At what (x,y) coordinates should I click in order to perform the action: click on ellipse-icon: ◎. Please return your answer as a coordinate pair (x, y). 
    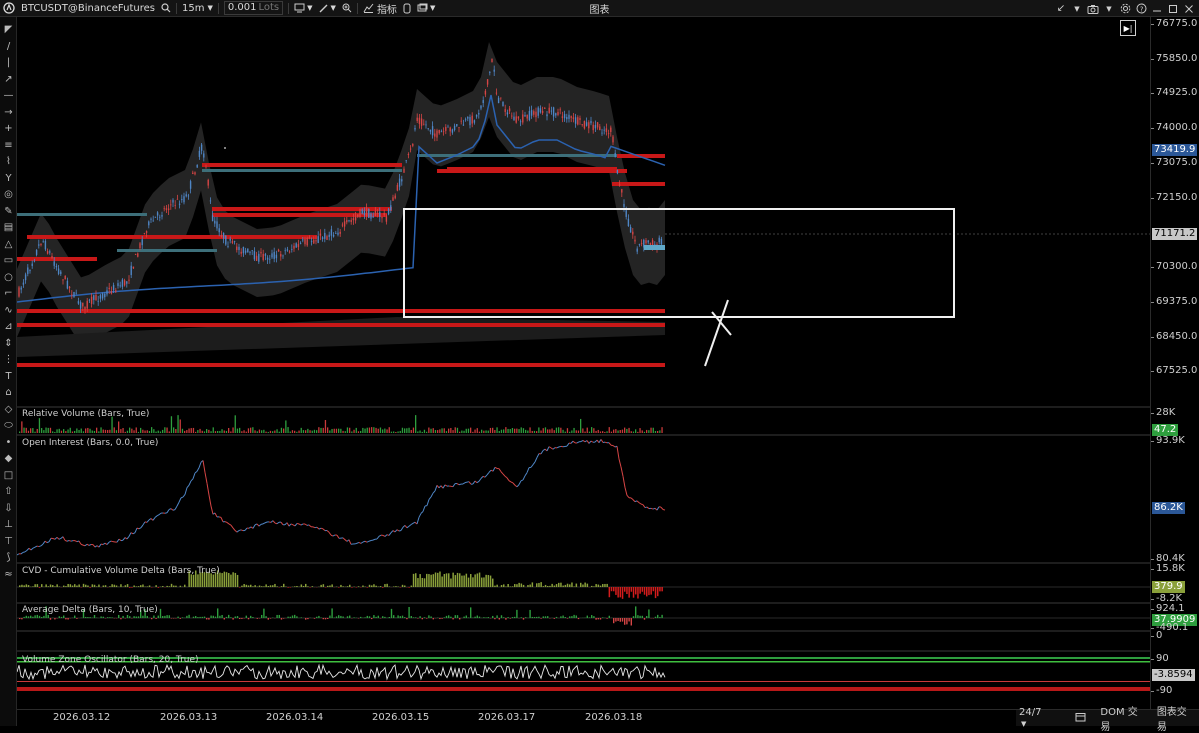
    Looking at the image, I should click on (8, 194).